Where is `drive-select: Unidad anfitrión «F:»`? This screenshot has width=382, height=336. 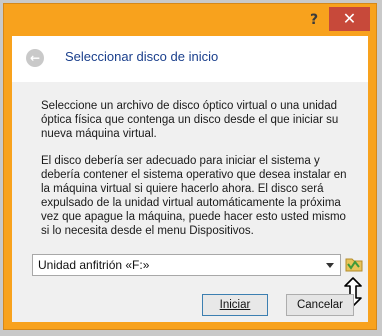
drive-select: Unidad anfitrión «F:» is located at coordinates (186, 265).